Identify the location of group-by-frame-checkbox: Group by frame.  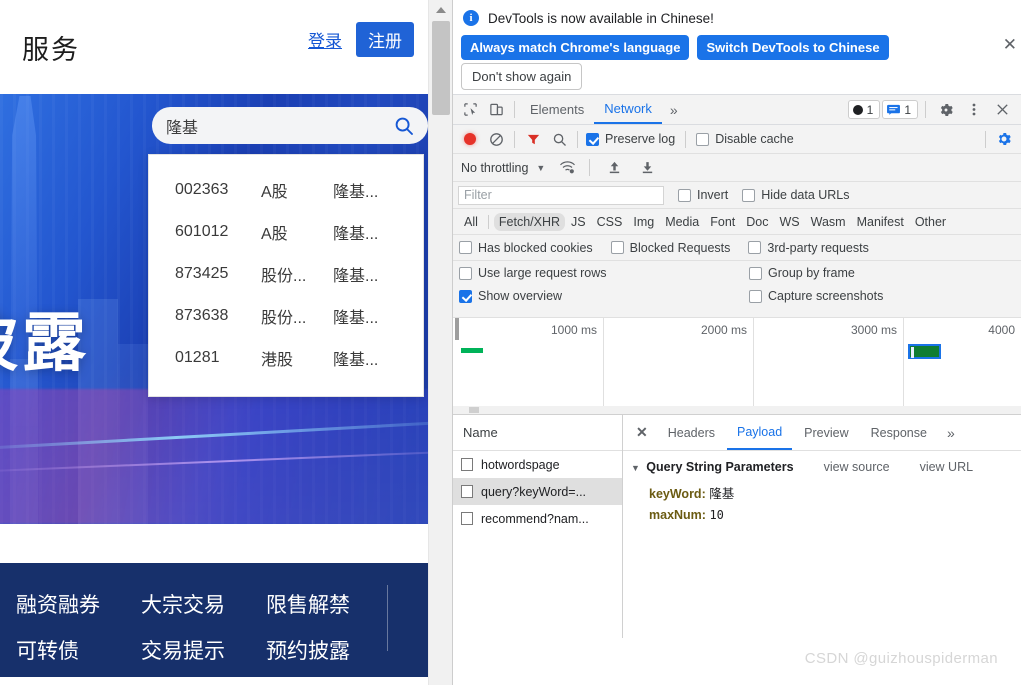
(816, 273).